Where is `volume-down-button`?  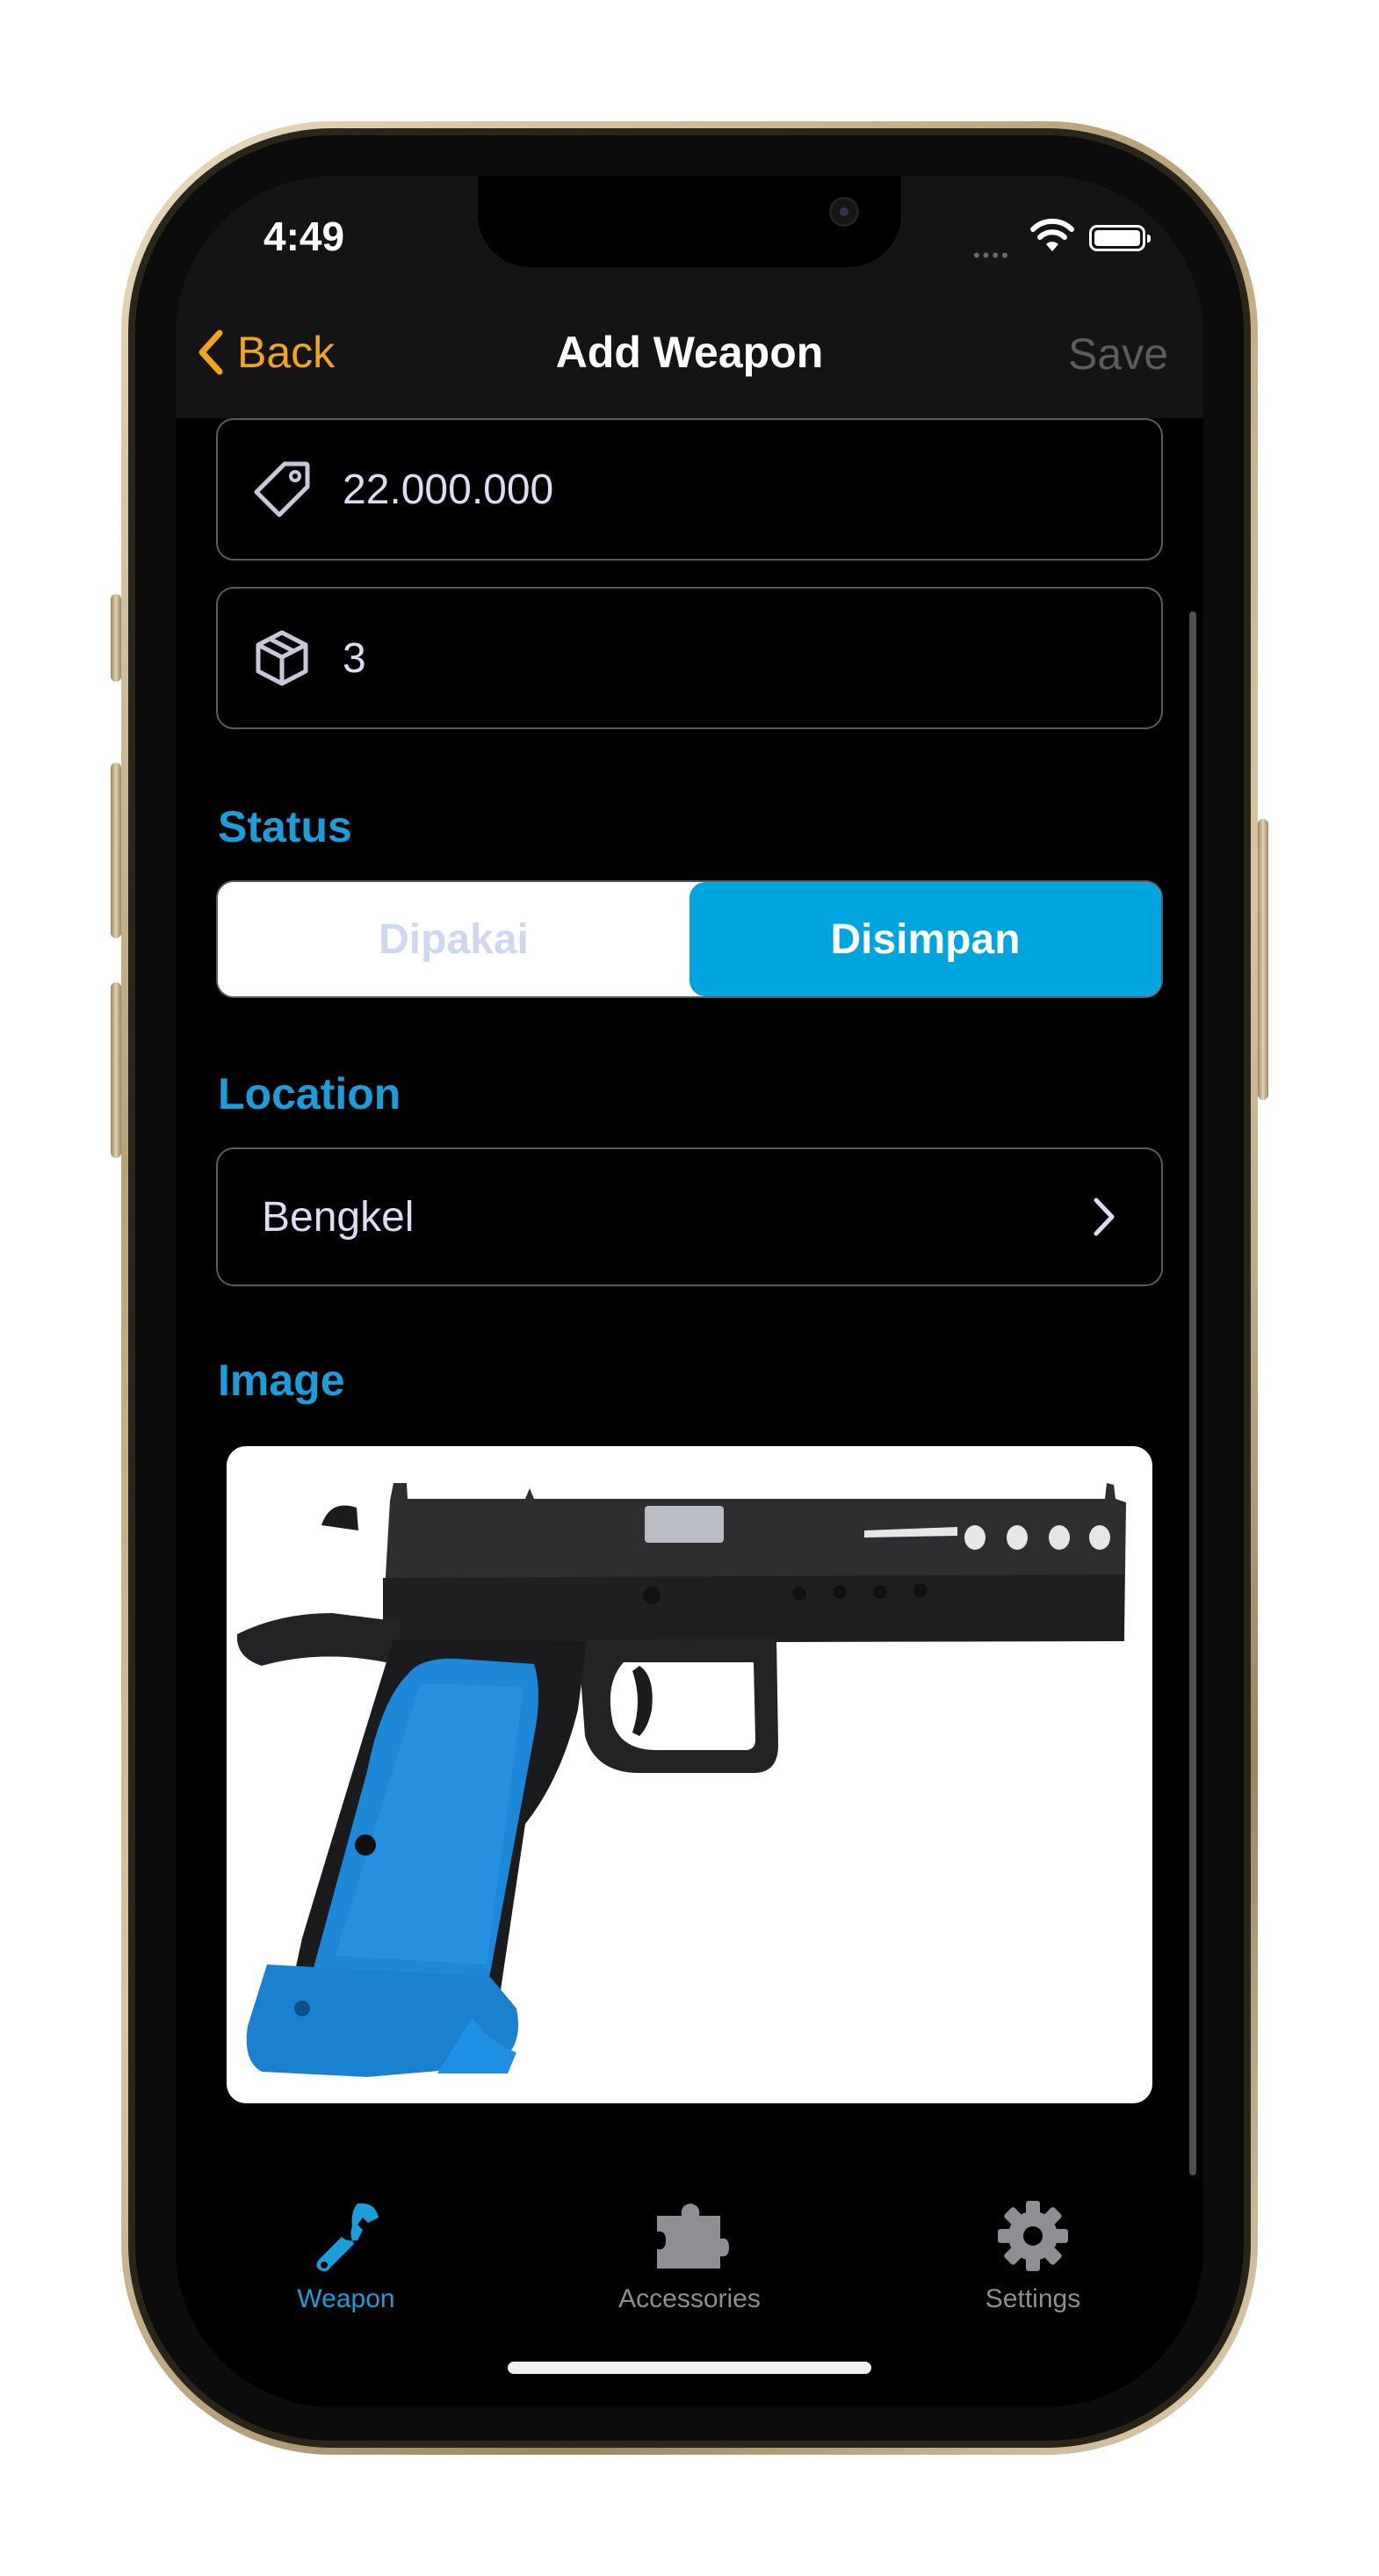
volume-down-button is located at coordinates (116, 1070).